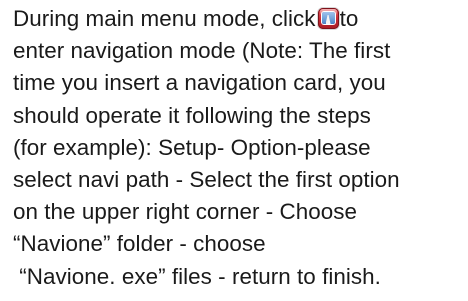  Describe the element at coordinates (349, 18) in the screenshot. I see `text-line-1-end: to` at that location.